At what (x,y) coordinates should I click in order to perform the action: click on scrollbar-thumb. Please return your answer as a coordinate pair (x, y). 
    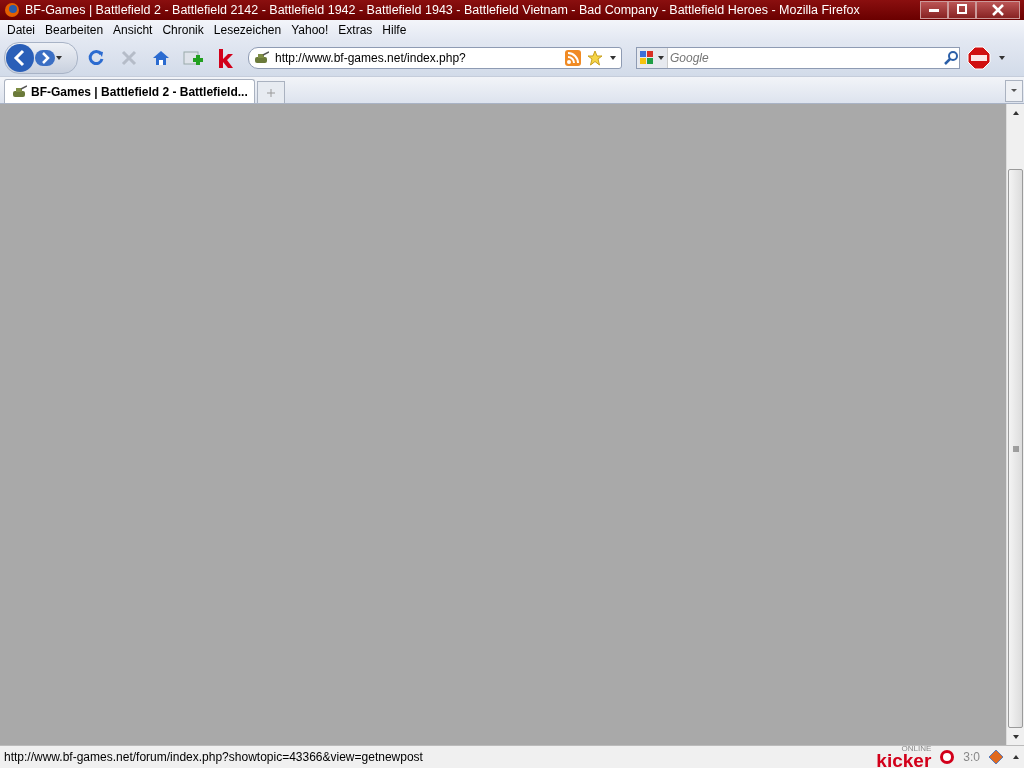
    Looking at the image, I should click on (1015, 448).